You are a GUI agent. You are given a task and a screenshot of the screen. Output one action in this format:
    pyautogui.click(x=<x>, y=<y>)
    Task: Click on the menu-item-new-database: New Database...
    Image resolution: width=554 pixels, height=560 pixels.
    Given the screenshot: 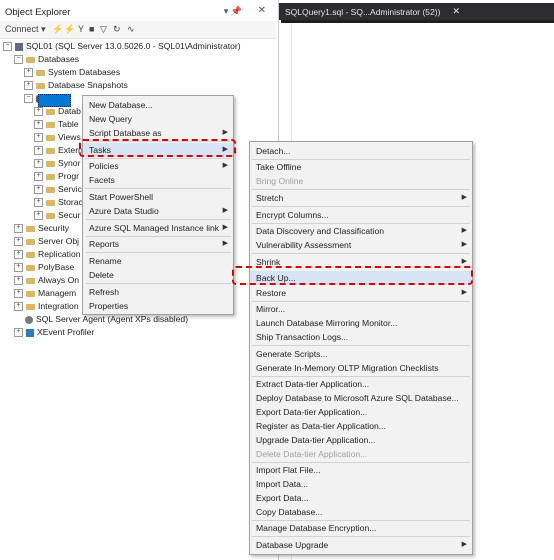 What is the action you would take?
    pyautogui.click(x=158, y=105)
    